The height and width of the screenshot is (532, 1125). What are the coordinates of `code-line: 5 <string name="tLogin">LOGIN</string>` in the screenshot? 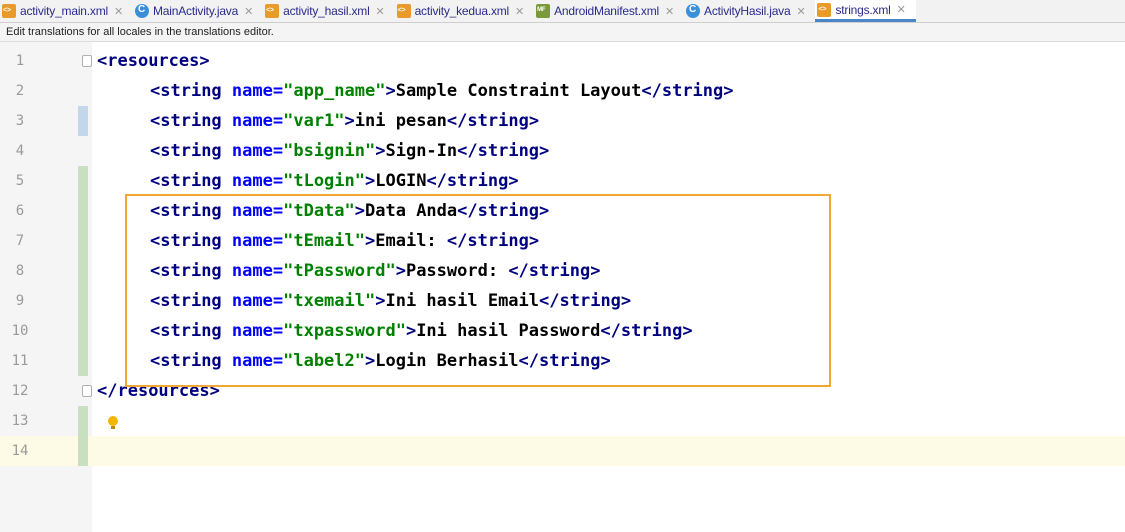 It's located at (562, 181).